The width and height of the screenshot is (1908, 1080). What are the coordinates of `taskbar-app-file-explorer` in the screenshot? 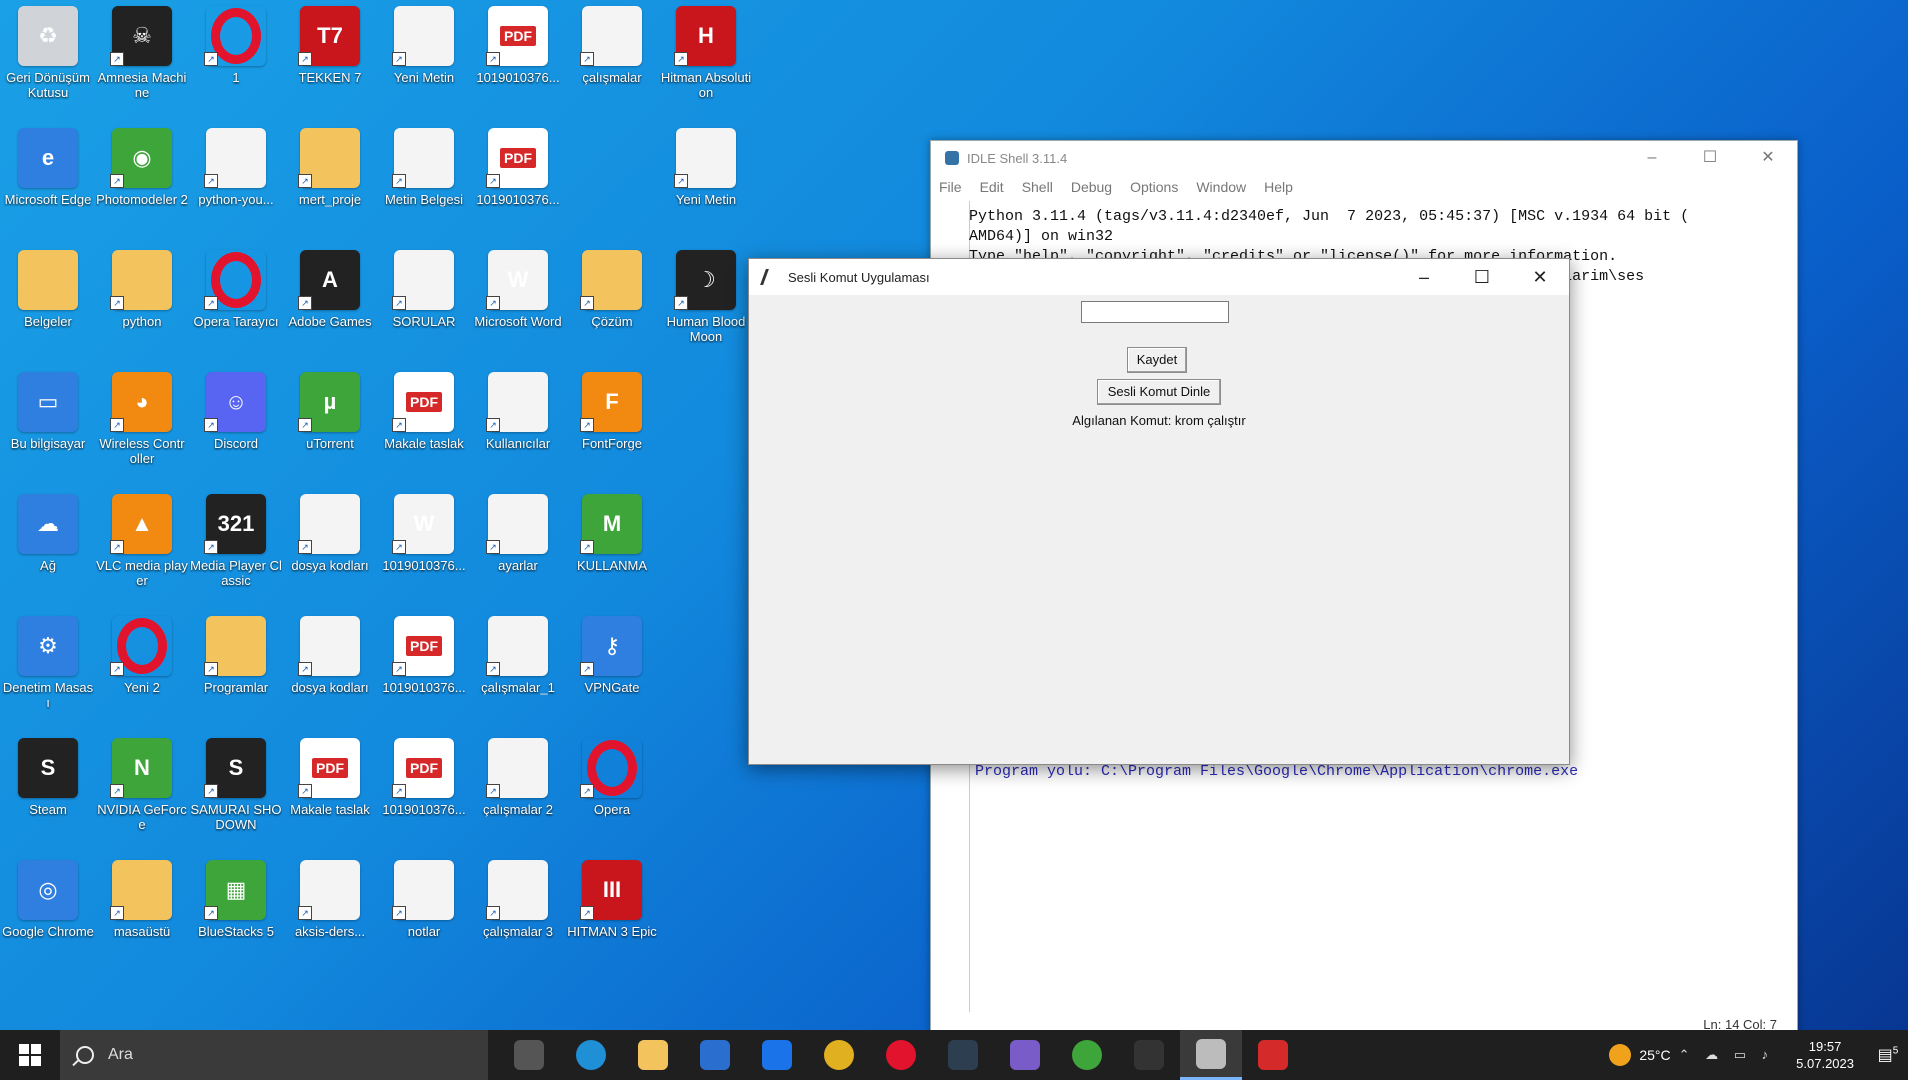 It's located at (653, 1055).